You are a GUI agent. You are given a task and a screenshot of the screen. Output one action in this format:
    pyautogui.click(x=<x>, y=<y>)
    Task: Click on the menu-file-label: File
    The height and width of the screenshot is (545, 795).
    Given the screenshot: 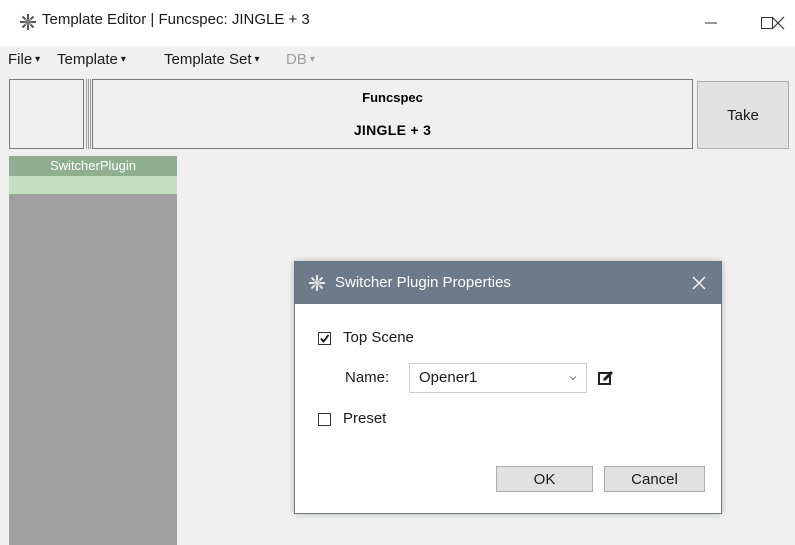 What is the action you would take?
    pyautogui.click(x=20, y=59)
    